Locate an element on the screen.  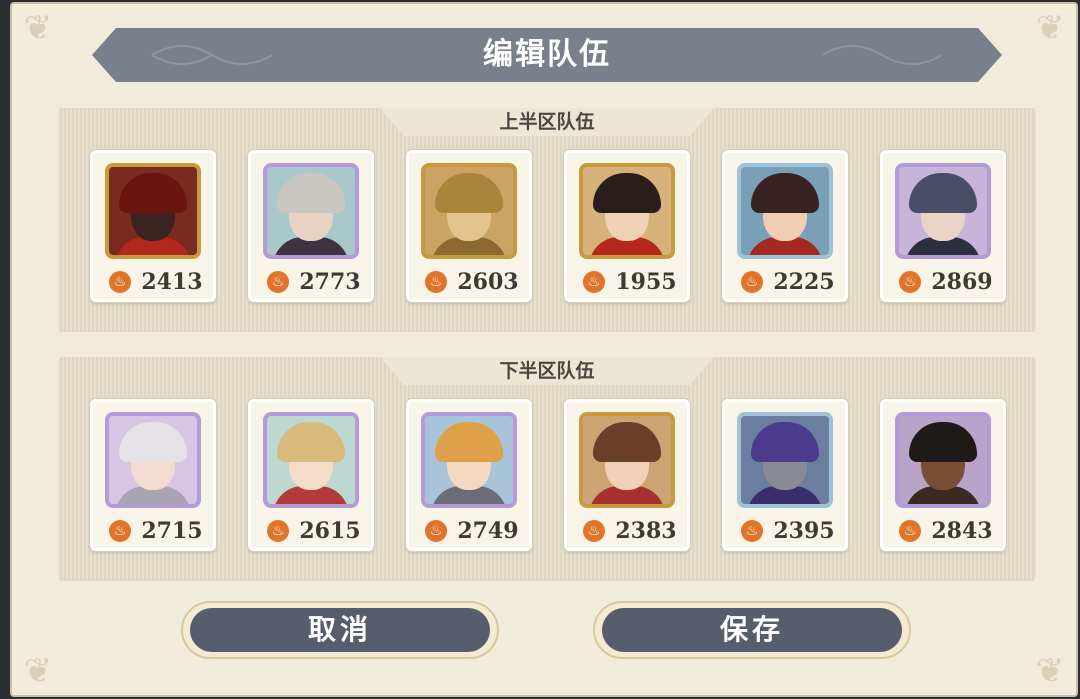
hero-portrait-dark-hat-woman is located at coordinates (785, 211).